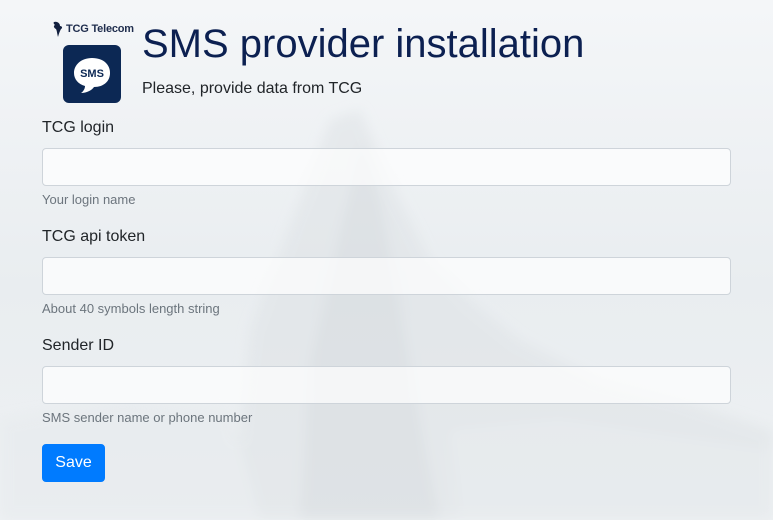 The height and width of the screenshot is (520, 773). I want to click on sms-bubble-icon: SMS, so click(92, 75).